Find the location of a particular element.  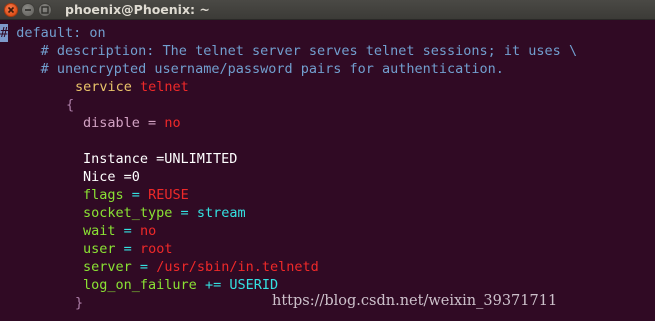

terminal-line: } is located at coordinates (79, 303).